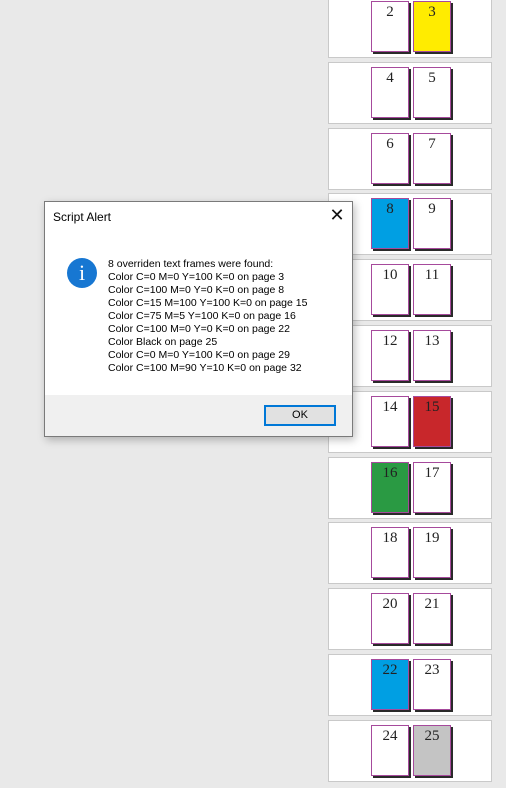 The image size is (506, 788). I want to click on page-thumbnail: 19, so click(432, 553).